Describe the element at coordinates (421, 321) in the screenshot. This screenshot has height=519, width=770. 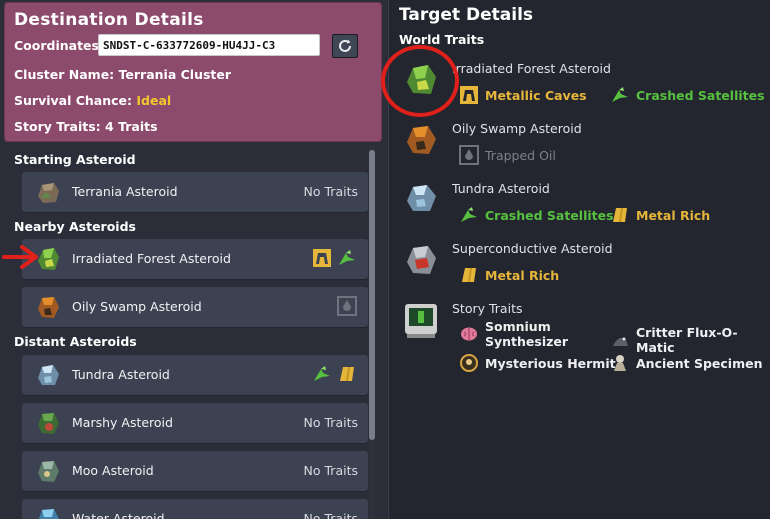
I see `story-traits-terminal-icon` at that location.